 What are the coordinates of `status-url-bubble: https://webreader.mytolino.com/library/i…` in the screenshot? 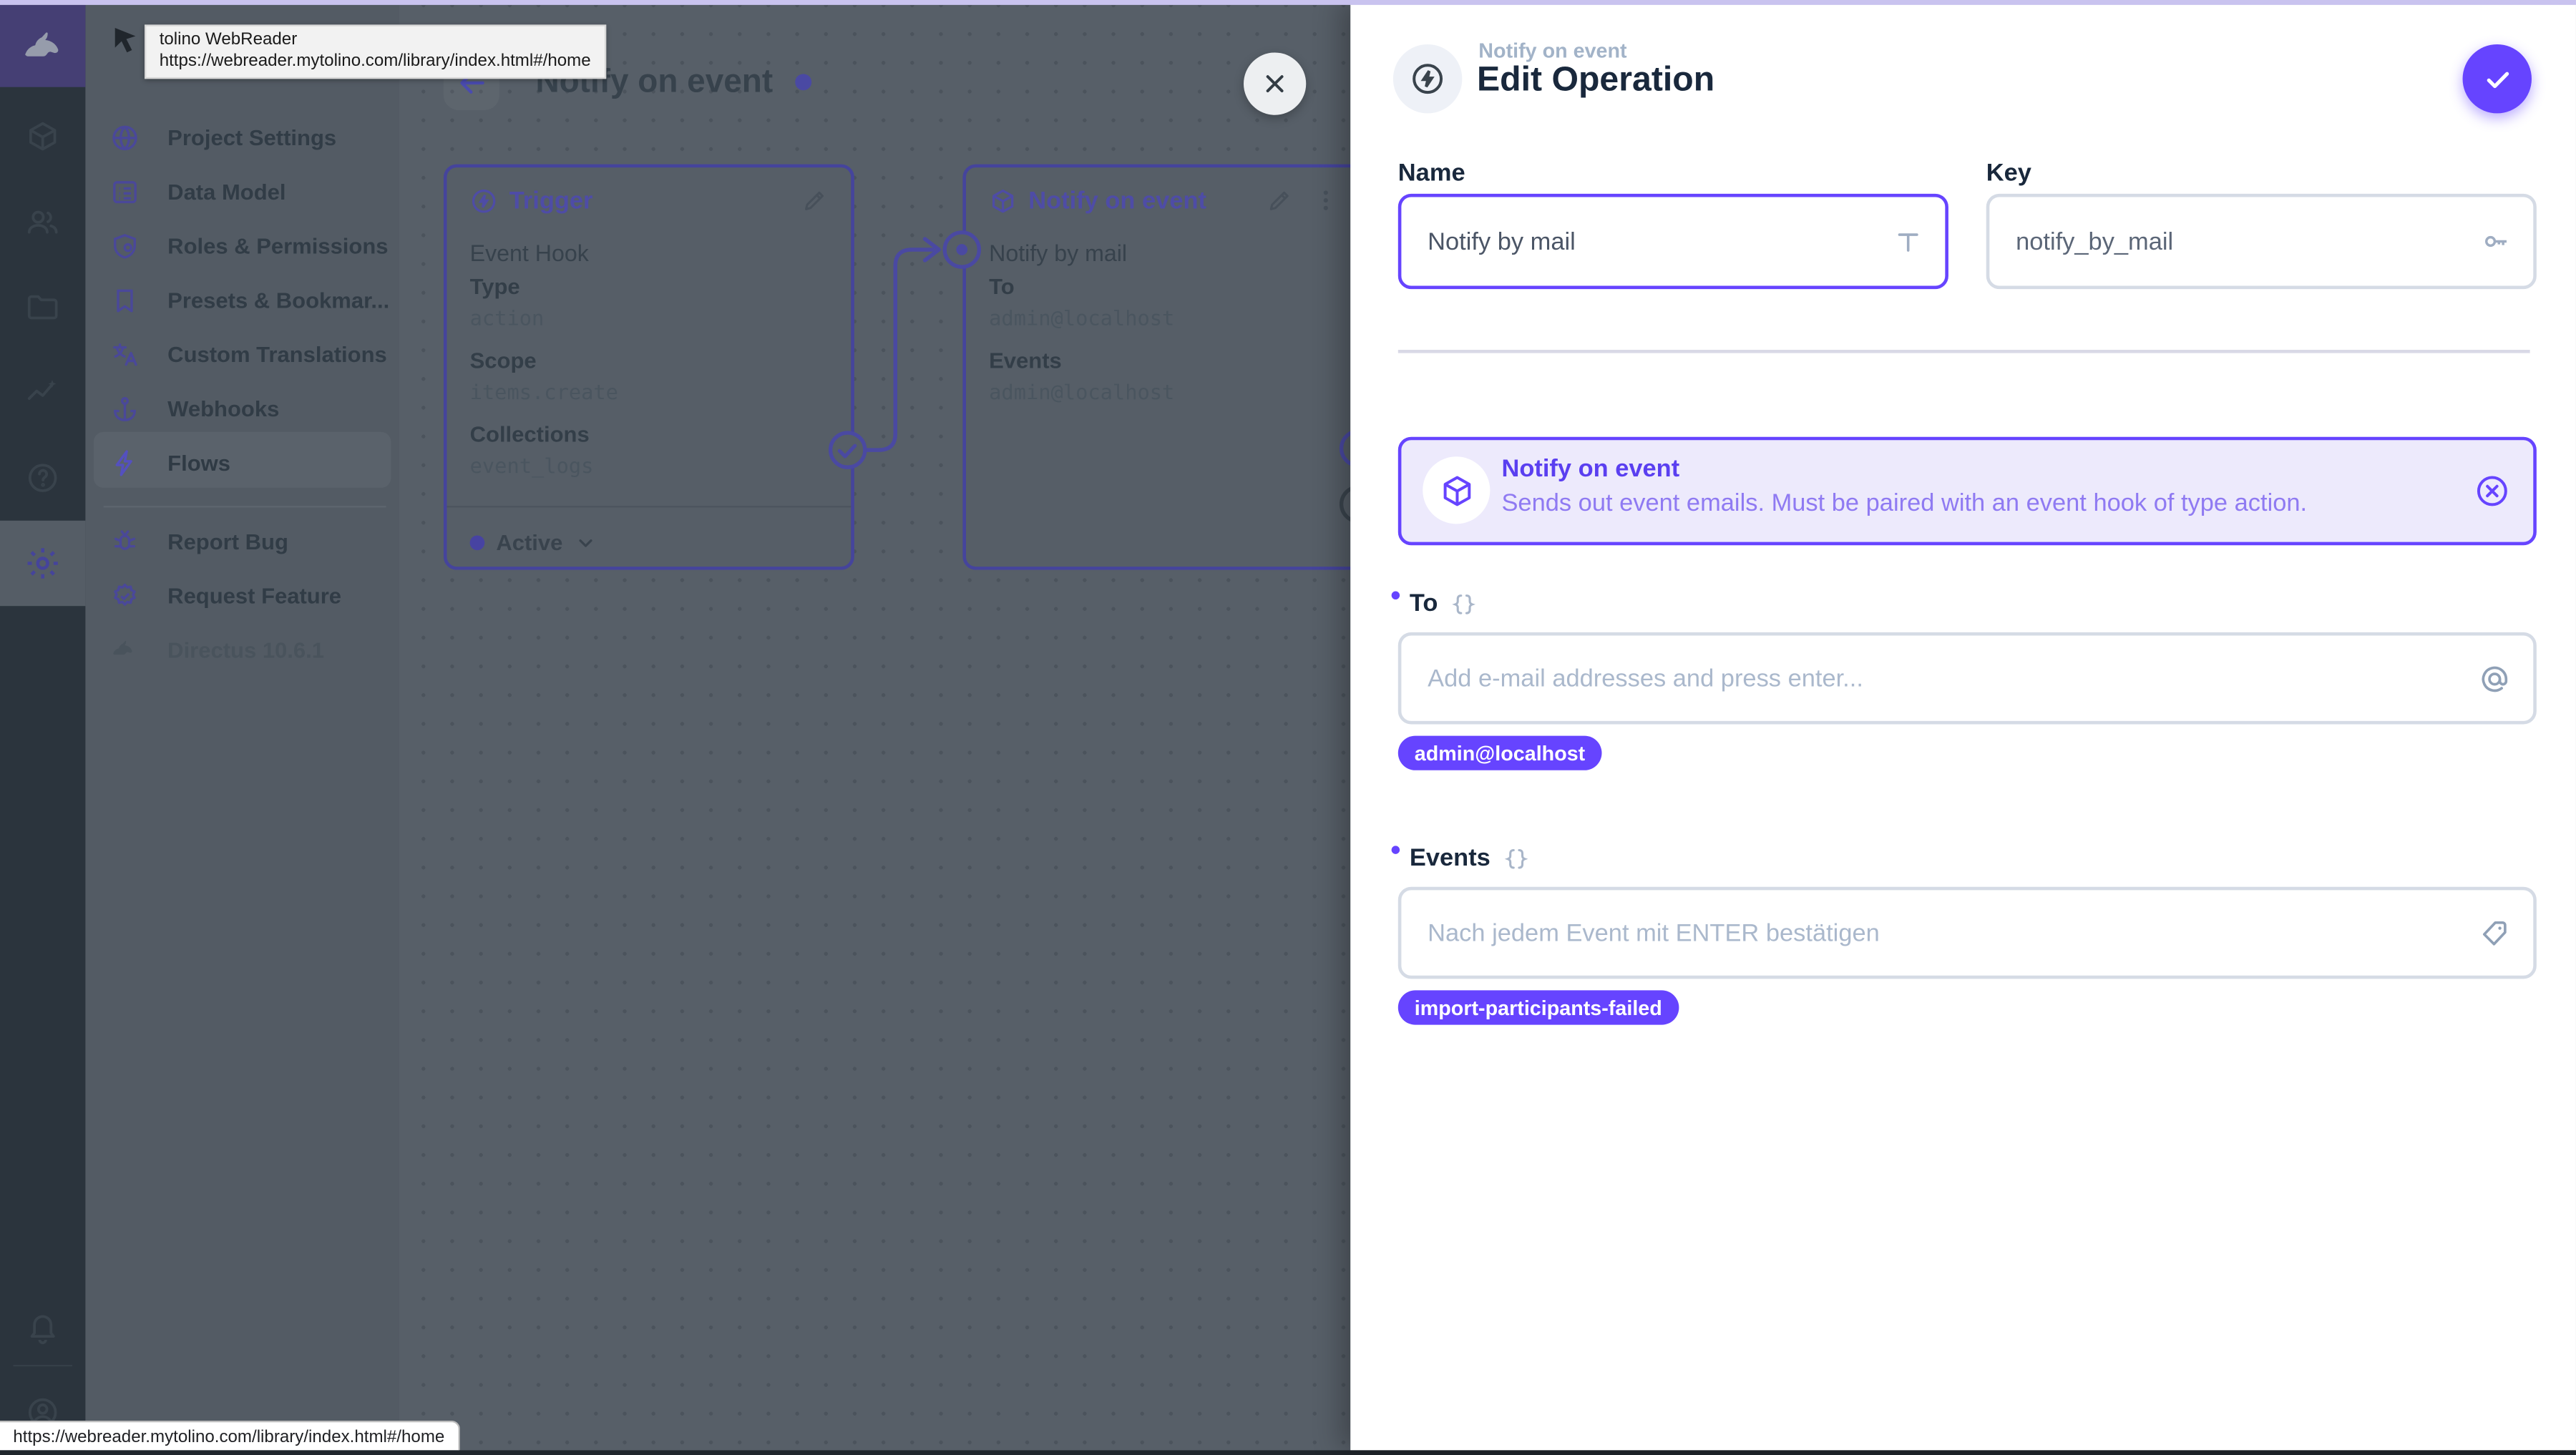 It's located at (229, 1435).